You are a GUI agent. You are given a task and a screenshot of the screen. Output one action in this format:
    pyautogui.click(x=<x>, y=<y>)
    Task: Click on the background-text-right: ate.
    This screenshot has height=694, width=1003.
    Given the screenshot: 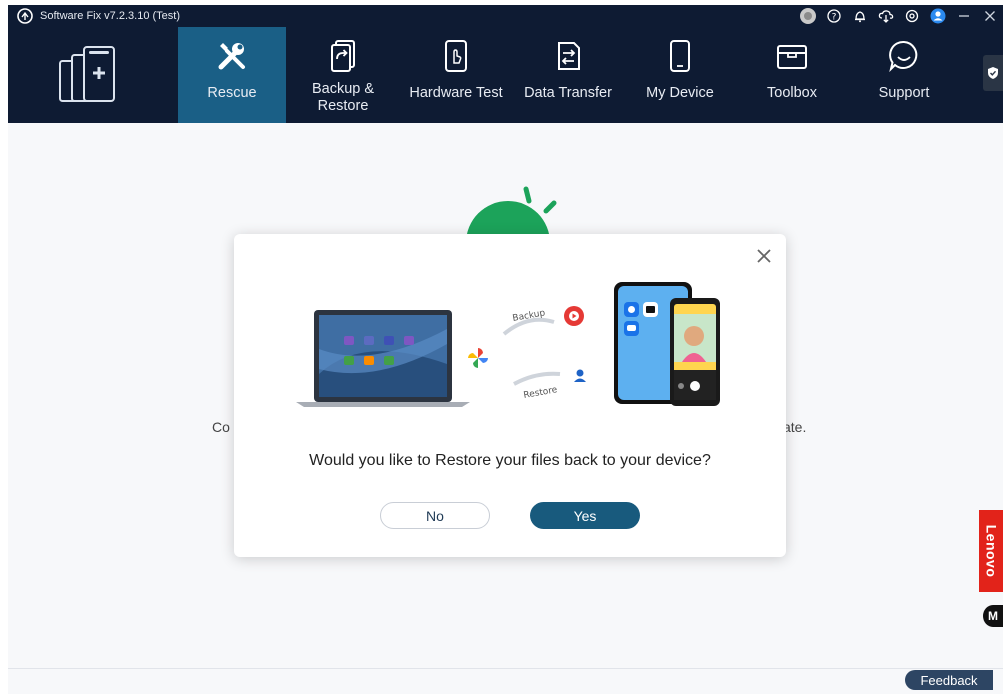 What is the action you would take?
    pyautogui.click(x=795, y=427)
    